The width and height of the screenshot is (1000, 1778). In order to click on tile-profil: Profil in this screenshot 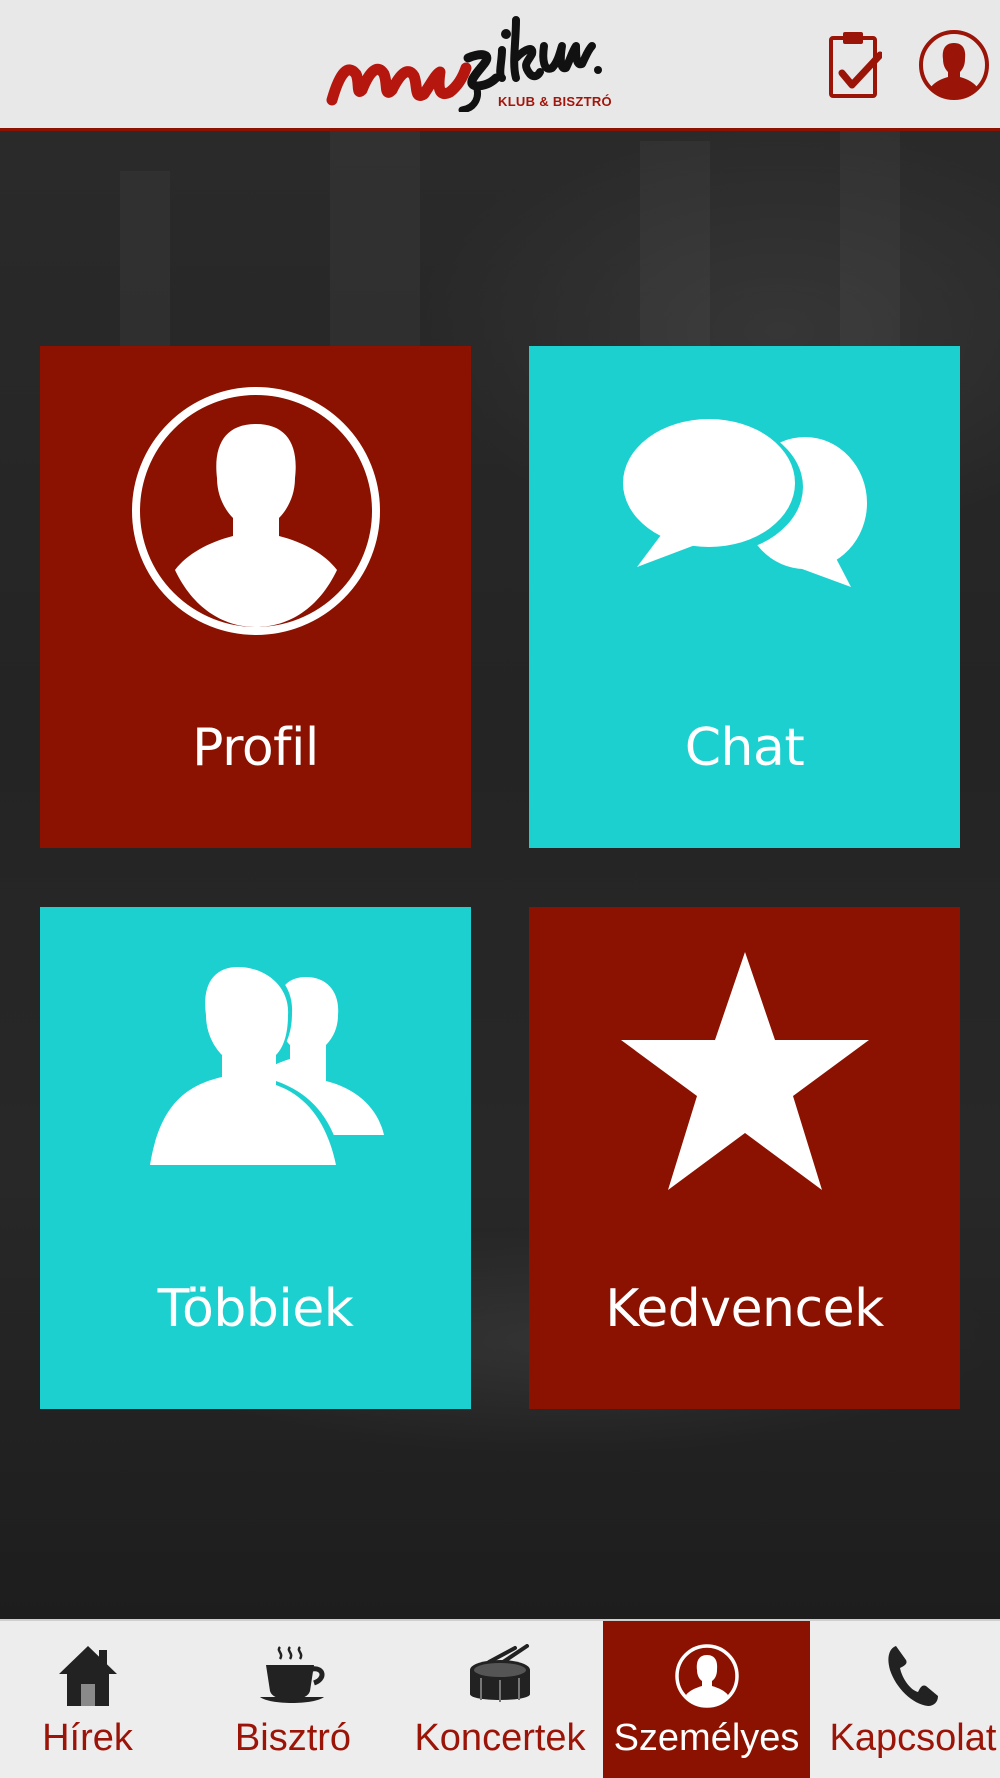, I will do `click(255, 597)`.